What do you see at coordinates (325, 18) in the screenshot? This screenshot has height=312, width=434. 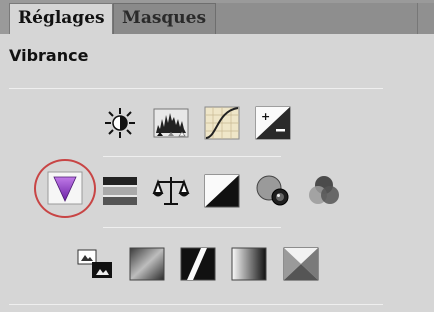 I see `tab-bar-filler` at bounding box center [325, 18].